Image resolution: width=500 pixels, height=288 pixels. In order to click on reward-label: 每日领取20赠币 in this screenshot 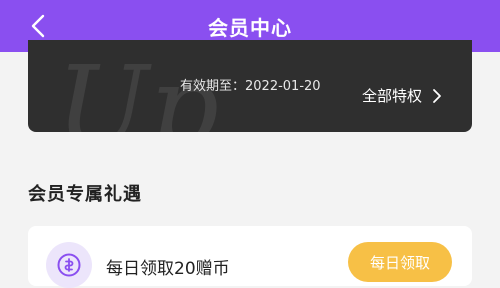, I will do `click(168, 269)`.